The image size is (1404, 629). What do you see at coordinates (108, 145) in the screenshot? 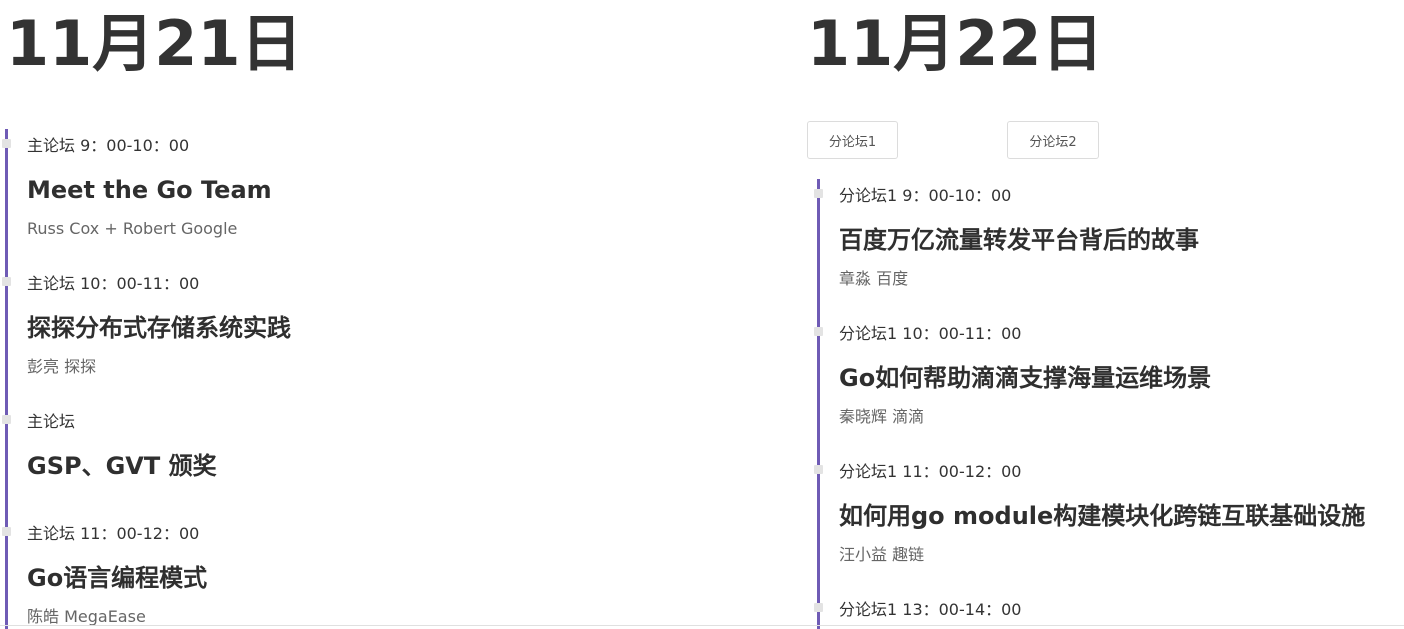
I see `session-time: 主论坛 9：00-10：00` at bounding box center [108, 145].